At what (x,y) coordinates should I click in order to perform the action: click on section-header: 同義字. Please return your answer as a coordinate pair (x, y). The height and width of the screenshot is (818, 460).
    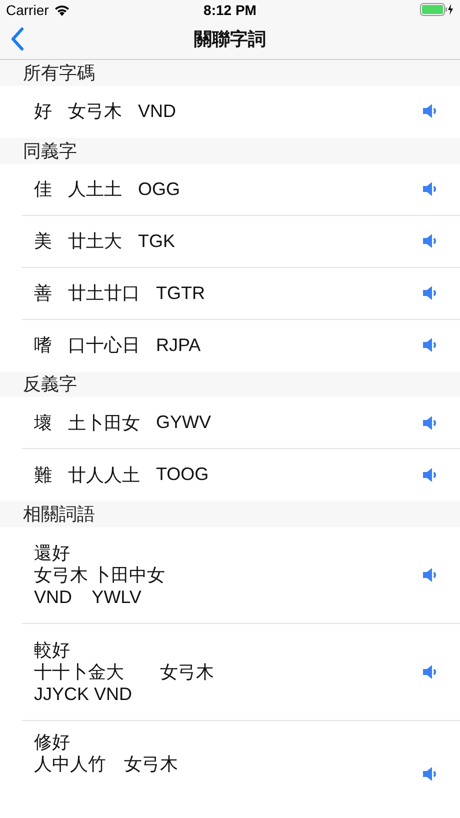
    Looking at the image, I should click on (50, 151).